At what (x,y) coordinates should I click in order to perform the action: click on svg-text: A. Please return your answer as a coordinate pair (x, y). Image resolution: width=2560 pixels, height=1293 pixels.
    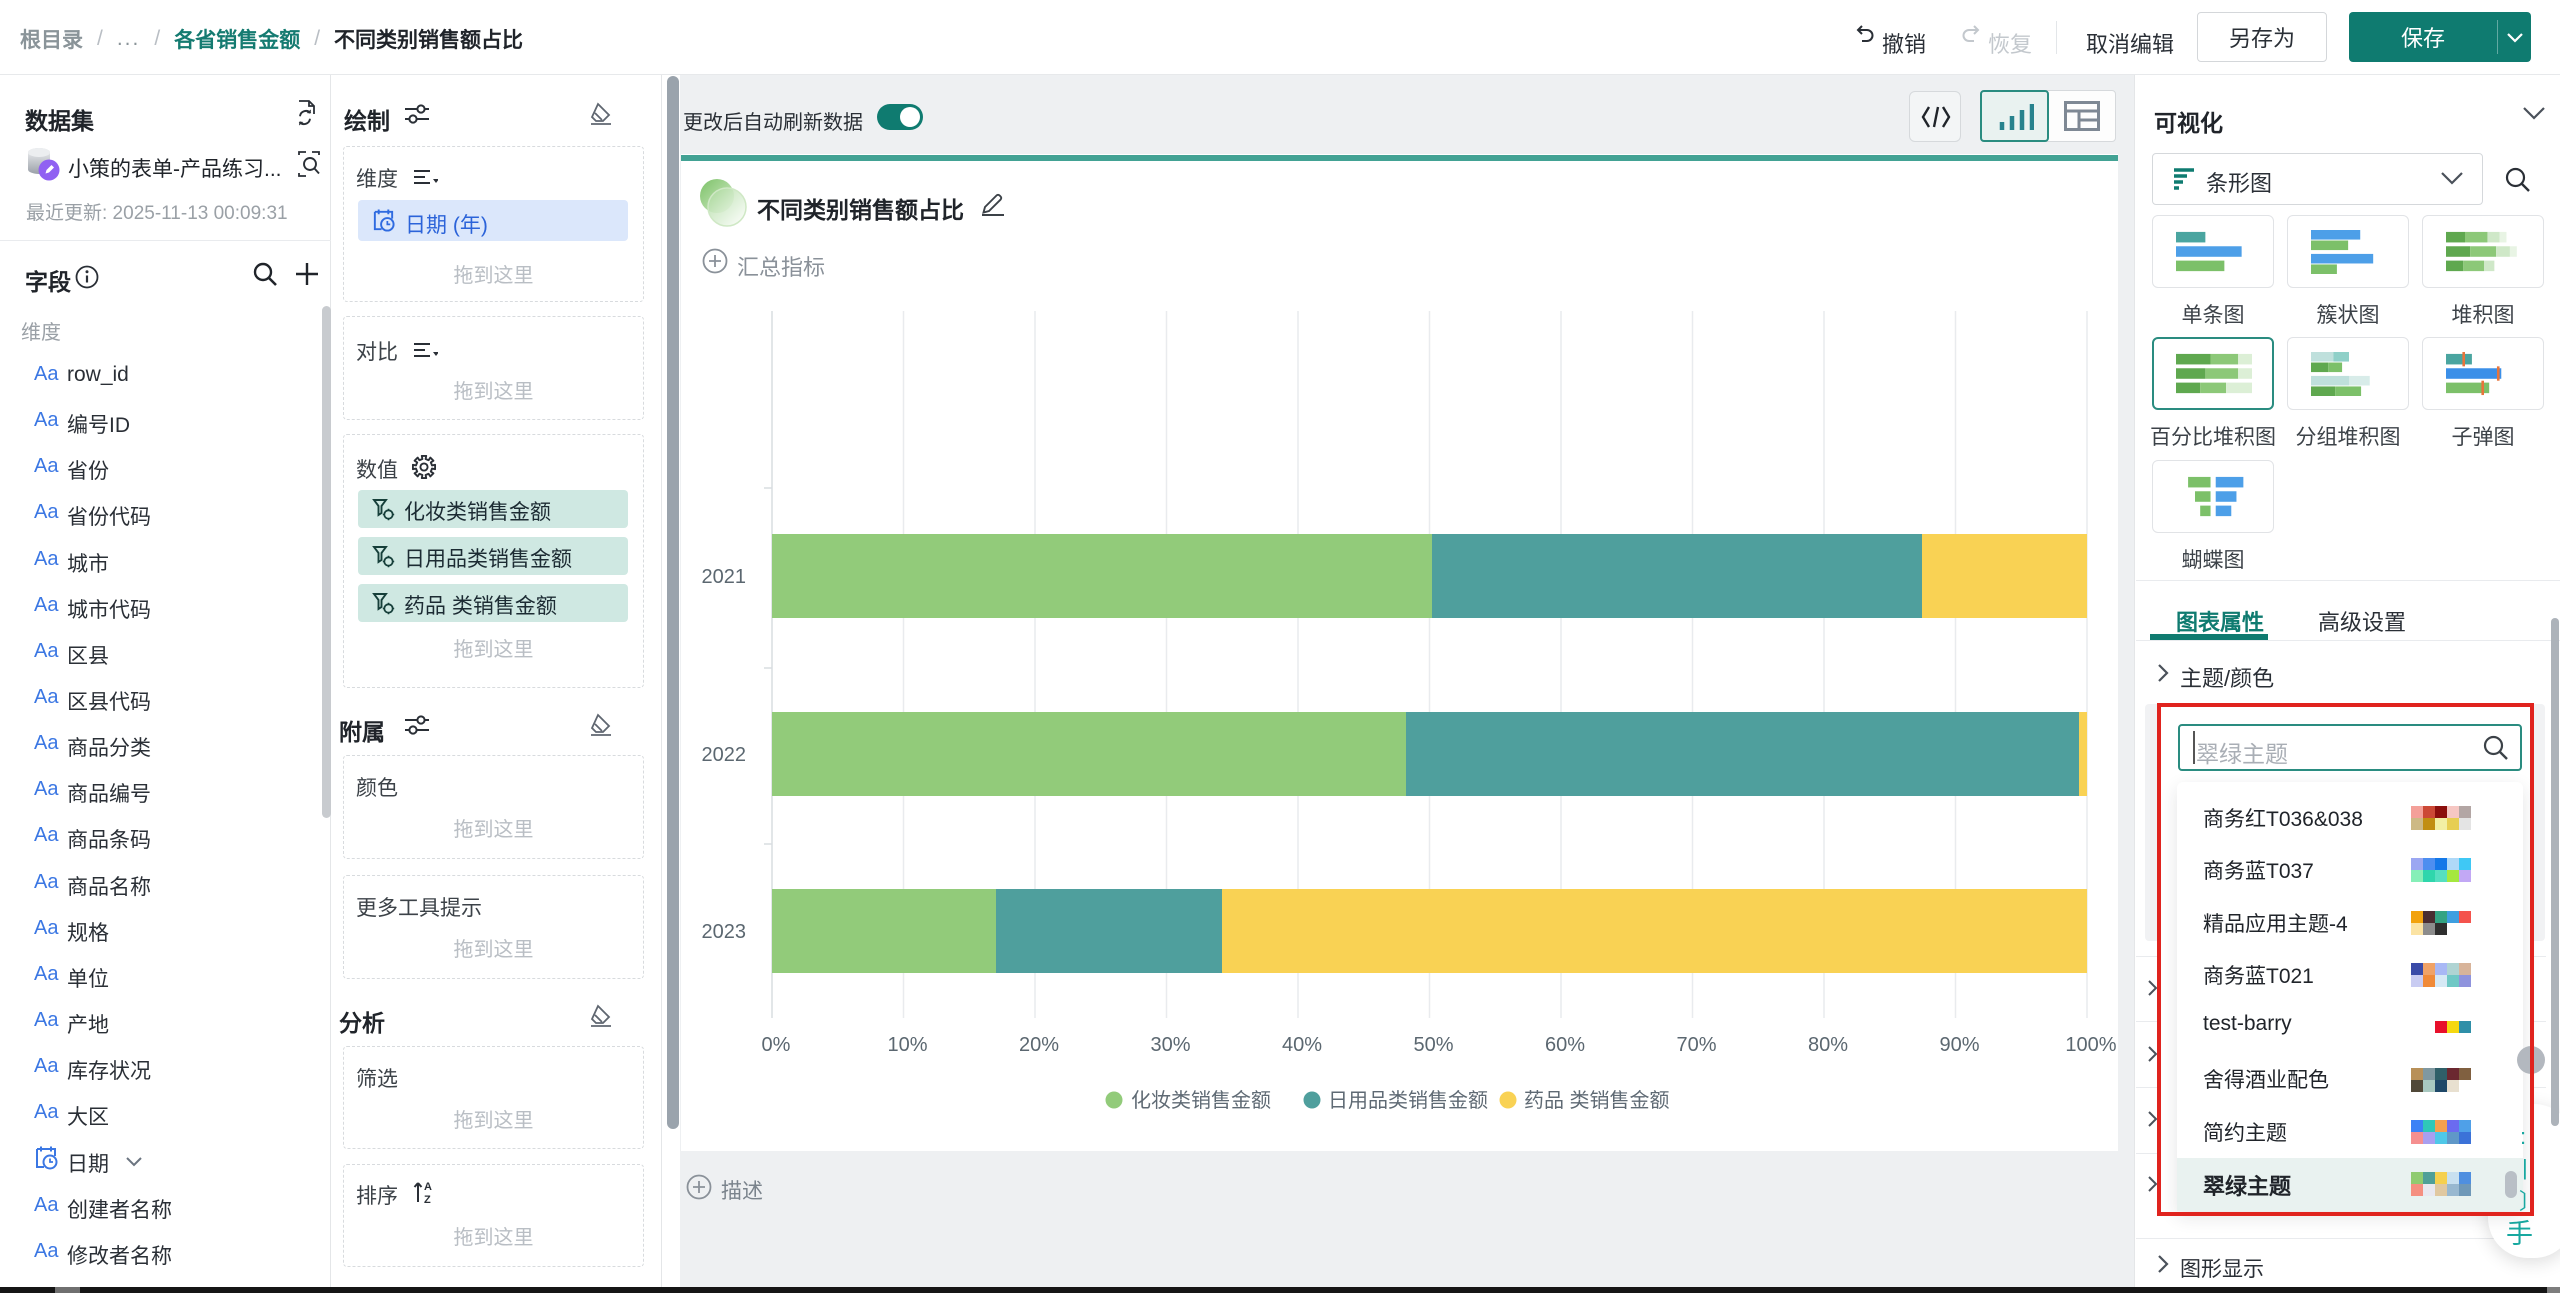
    Looking at the image, I should click on (428, 1187).